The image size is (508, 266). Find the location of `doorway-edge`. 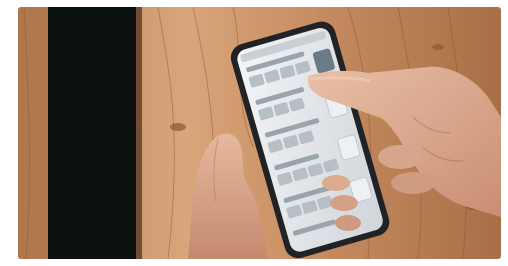

doorway-edge is located at coordinates (139, 133).